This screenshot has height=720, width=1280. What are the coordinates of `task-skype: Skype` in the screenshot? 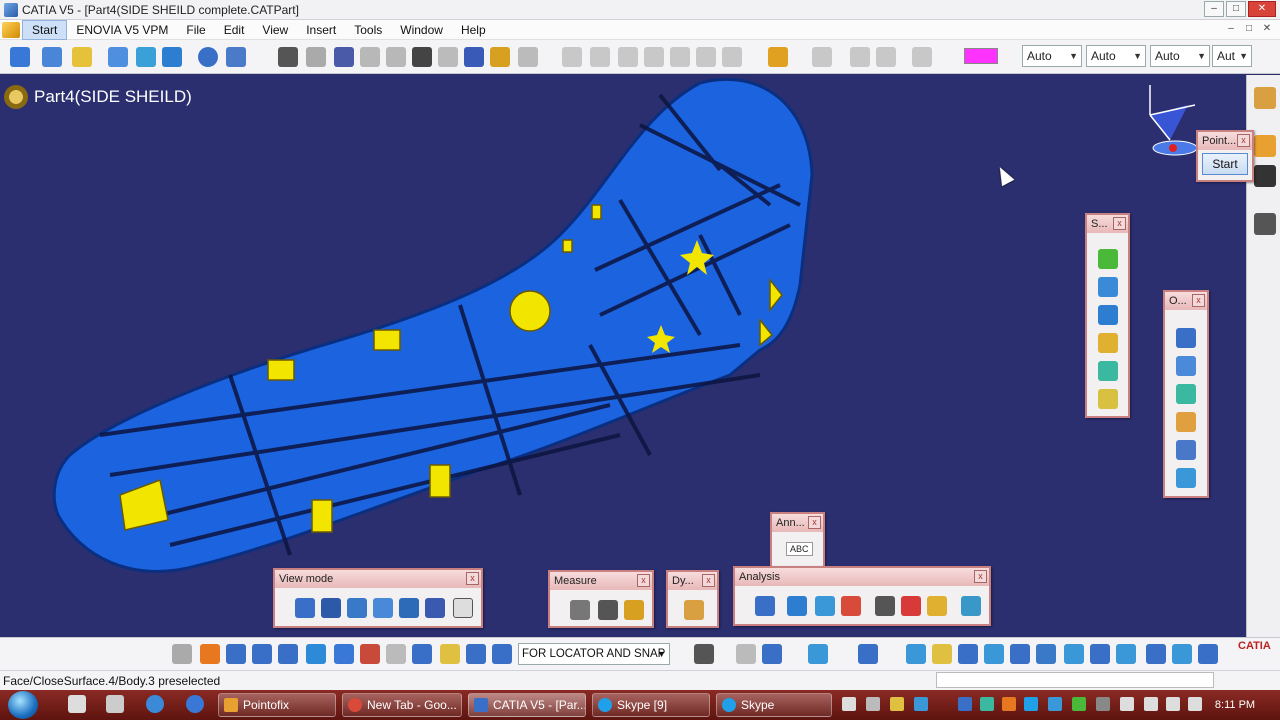 It's located at (774, 705).